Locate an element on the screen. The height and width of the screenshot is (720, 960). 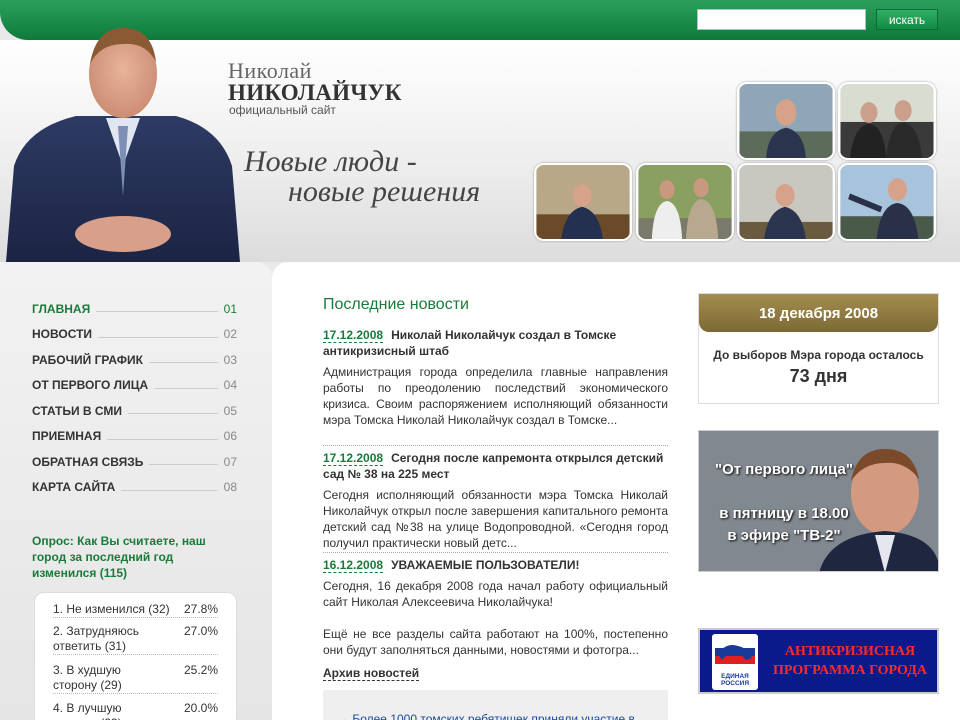
nav-item-first-person: ОТ ПЕРВОГО ЛИЦА 04 is located at coordinates (134, 386).